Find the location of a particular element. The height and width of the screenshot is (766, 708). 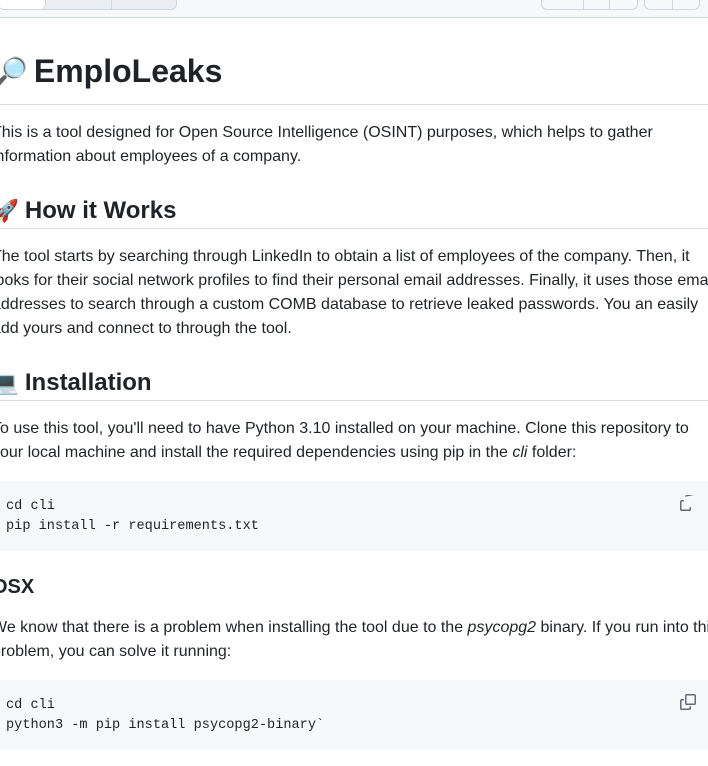

view-tabs is located at coordinates (88, 5).